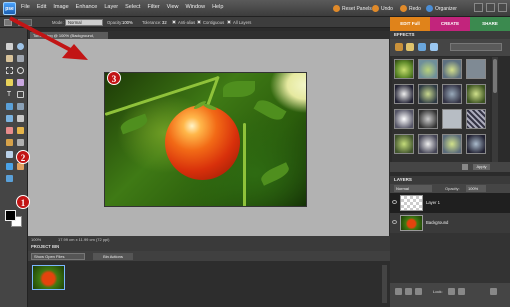 The height and width of the screenshot is (307, 510). Describe the element at coordinates (20, 142) in the screenshot. I see `smart-brush-tool` at that location.